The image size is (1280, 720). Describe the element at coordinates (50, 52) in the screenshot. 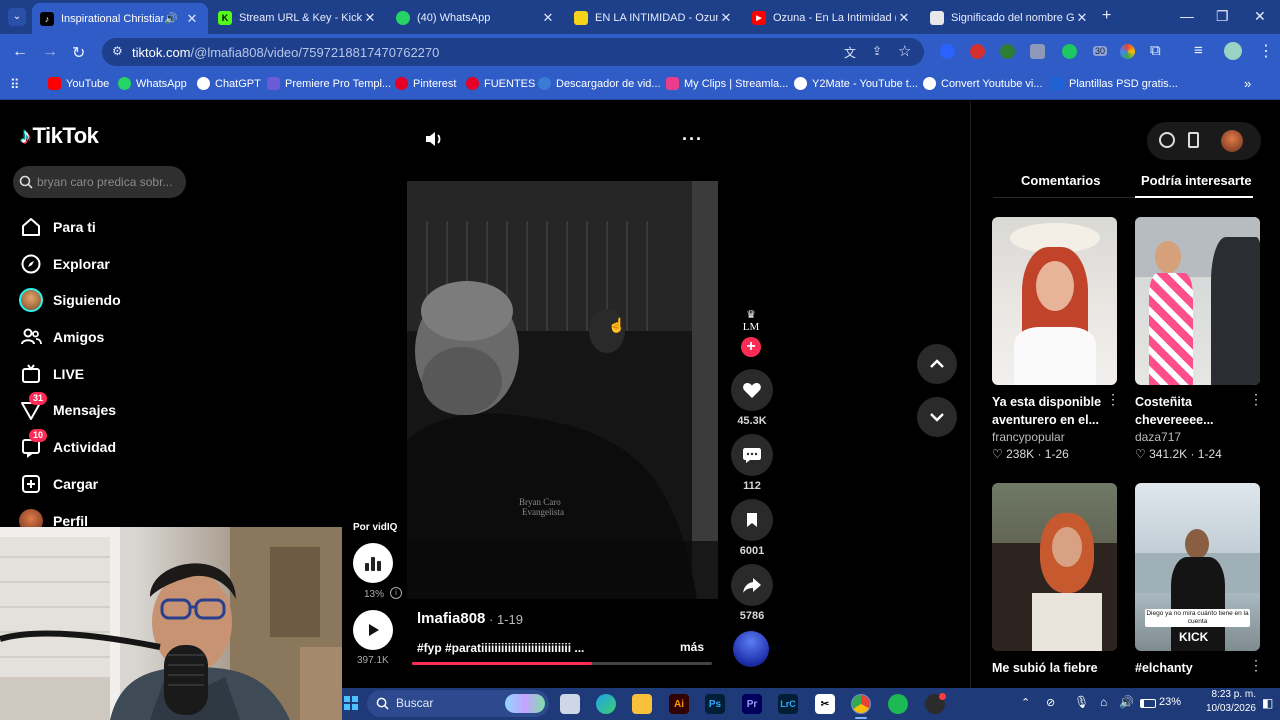

I see `forward-arrow-icon: →` at that location.